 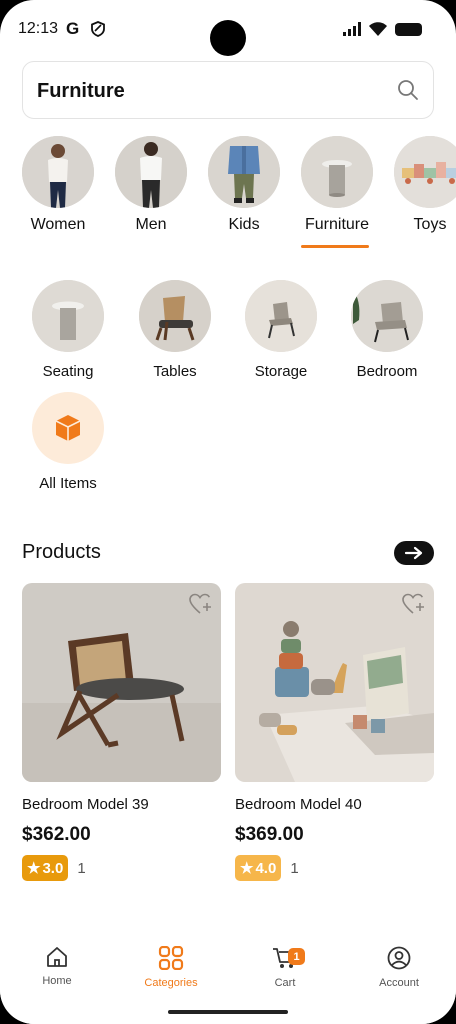 I want to click on product-card: Bedroom Model 39 $362.00 ★ 3.0 1, so click(x=121, y=732).